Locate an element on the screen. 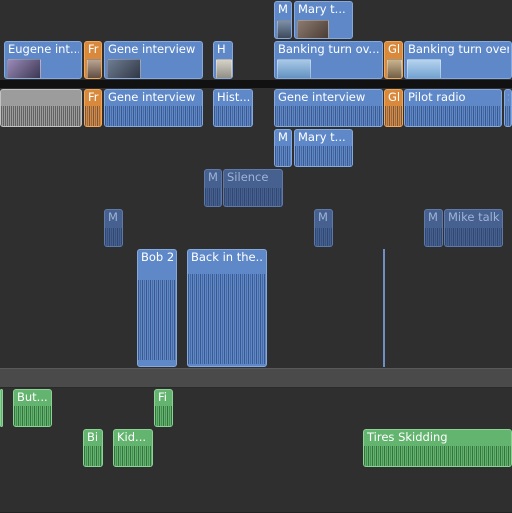 Image resolution: width=512 pixels, height=513 pixels. clip-label: Fi is located at coordinates (162, 398).